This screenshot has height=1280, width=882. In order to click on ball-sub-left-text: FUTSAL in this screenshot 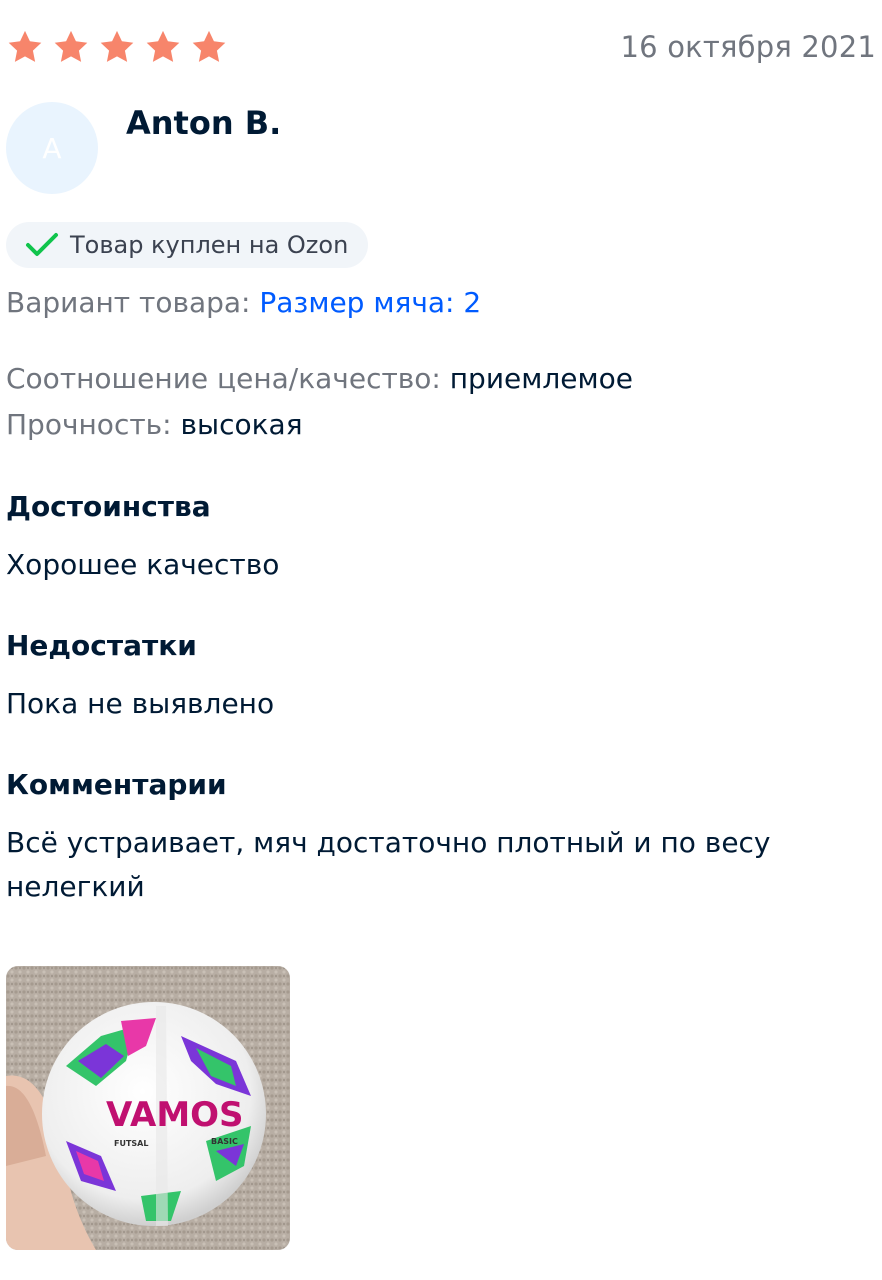, I will do `click(131, 1143)`.